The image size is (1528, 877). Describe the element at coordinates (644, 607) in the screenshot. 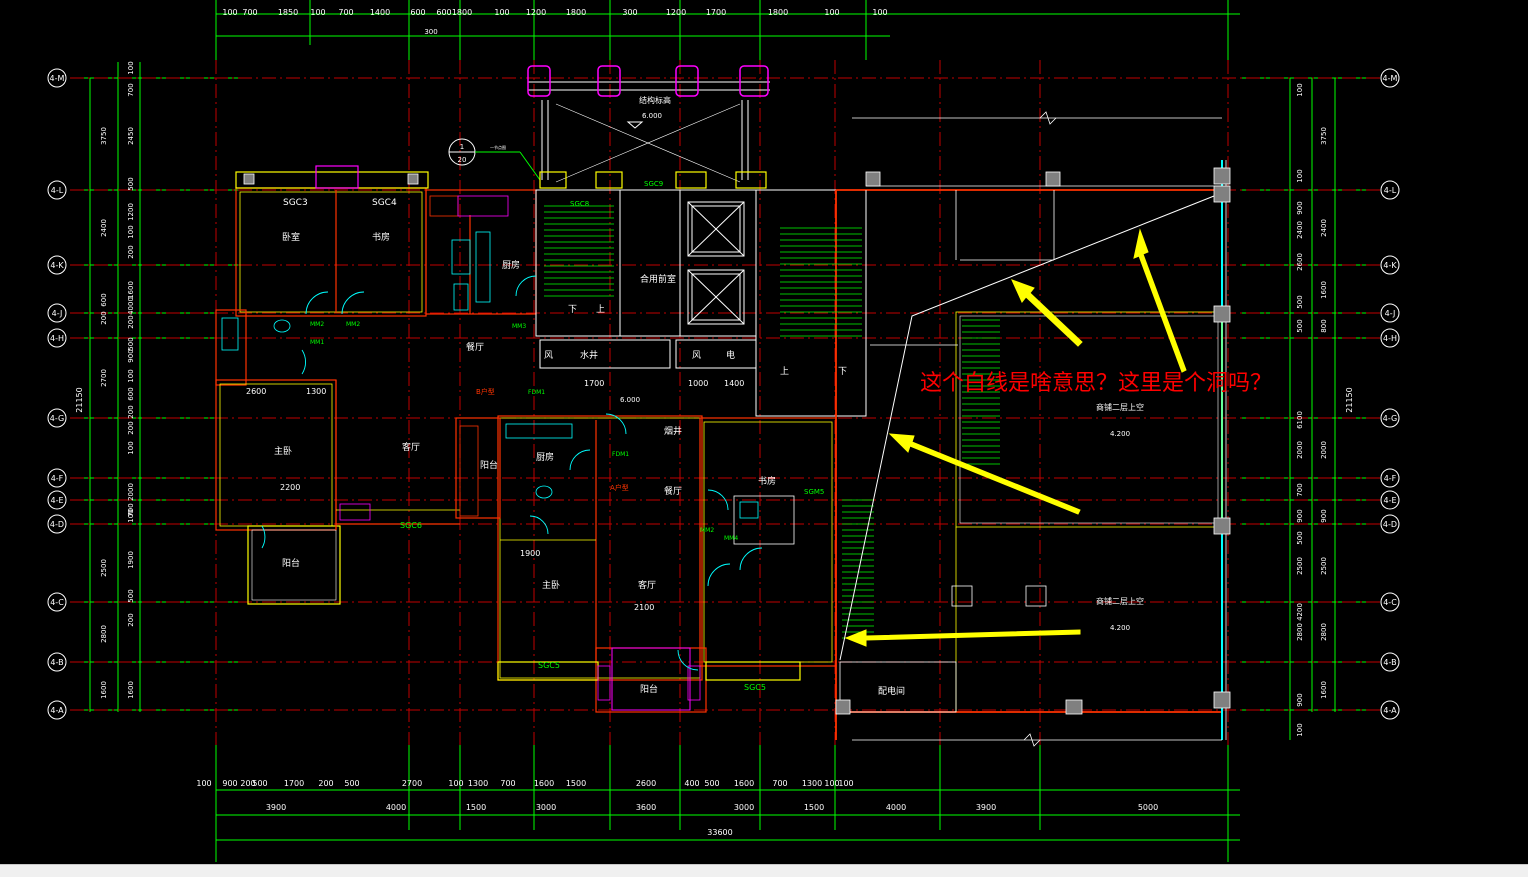

I see `label-dim-2100: 2100` at that location.